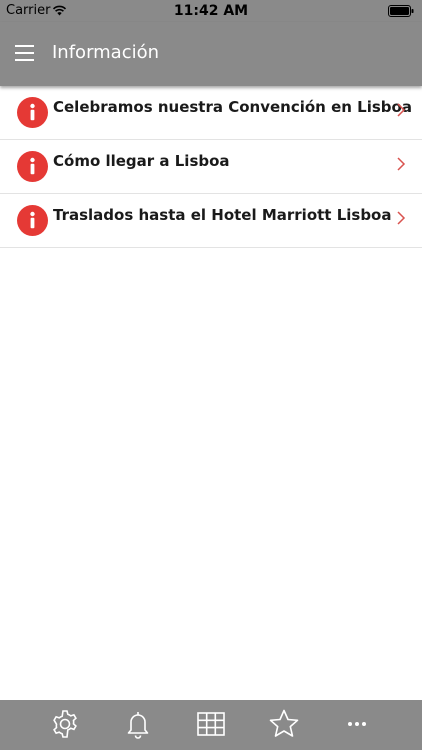 The height and width of the screenshot is (750, 422). I want to click on tab-grid, so click(211, 724).